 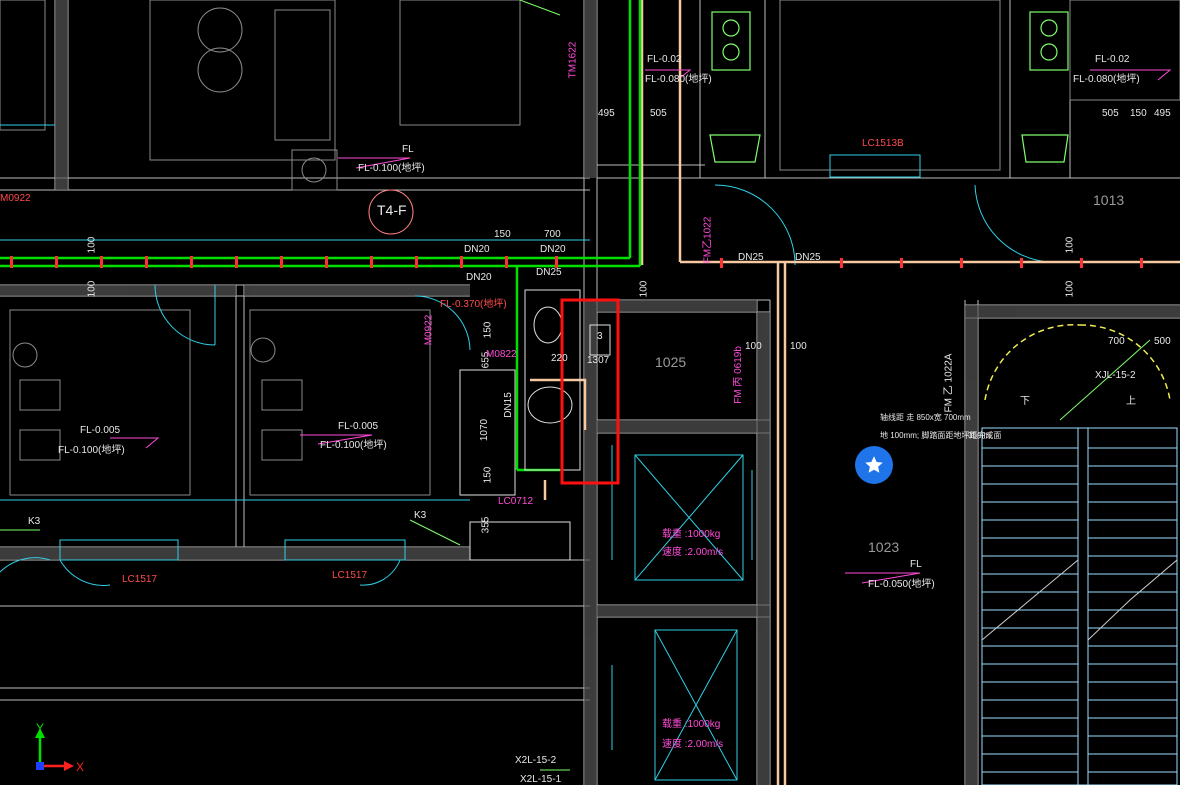 What do you see at coordinates (808, 257) in the screenshot?
I see `pipe-size-dn25-c: DN25` at bounding box center [808, 257].